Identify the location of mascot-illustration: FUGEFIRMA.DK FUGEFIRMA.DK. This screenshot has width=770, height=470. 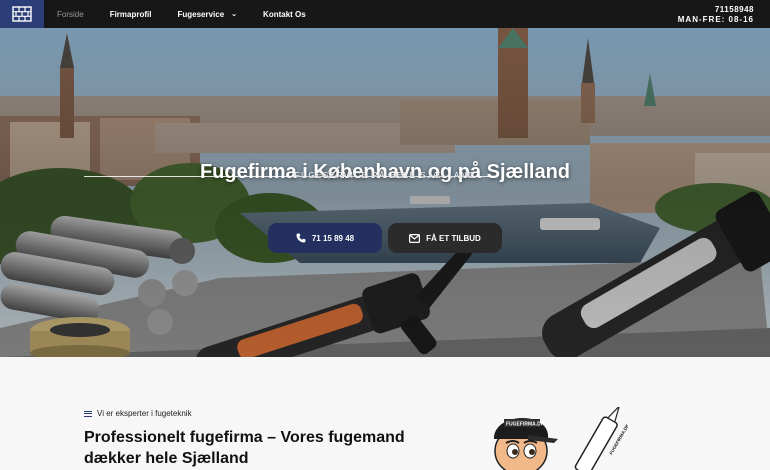
(561, 438).